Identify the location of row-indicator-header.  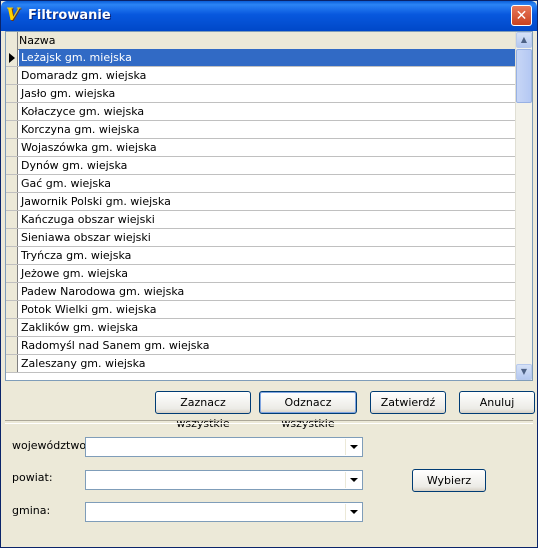
(12, 40).